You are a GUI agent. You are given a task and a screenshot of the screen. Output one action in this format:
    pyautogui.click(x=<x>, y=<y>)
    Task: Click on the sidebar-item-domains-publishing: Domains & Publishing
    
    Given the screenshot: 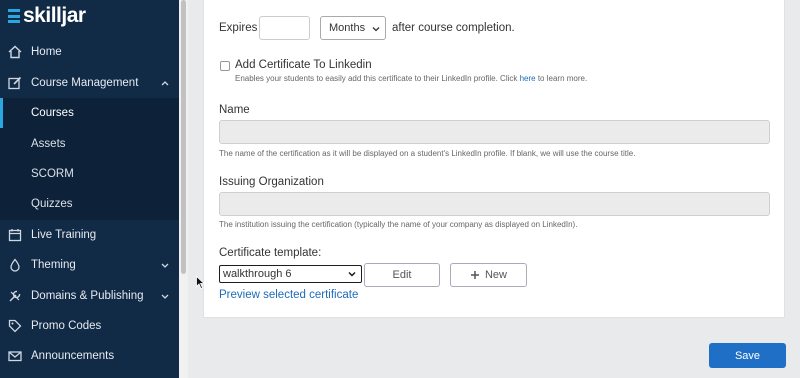 What is the action you would take?
    pyautogui.click(x=89, y=296)
    